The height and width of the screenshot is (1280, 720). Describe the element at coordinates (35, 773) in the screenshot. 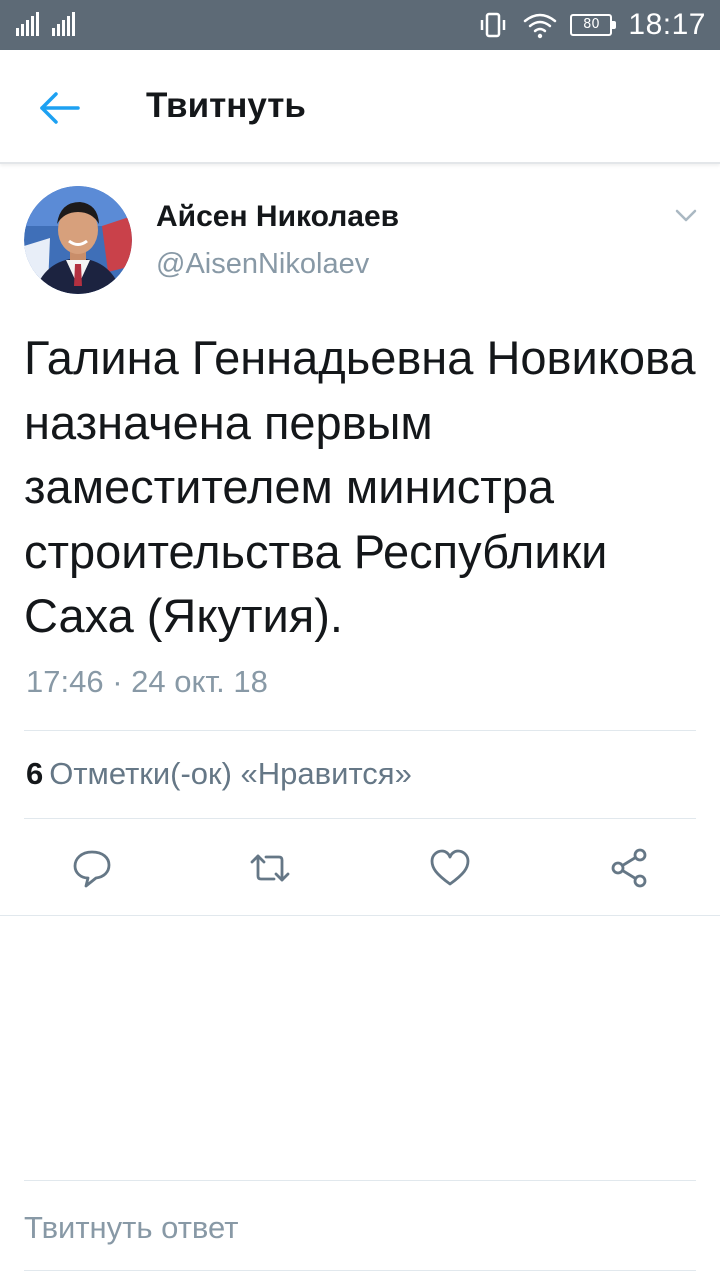

I see `likes-count: 6` at that location.